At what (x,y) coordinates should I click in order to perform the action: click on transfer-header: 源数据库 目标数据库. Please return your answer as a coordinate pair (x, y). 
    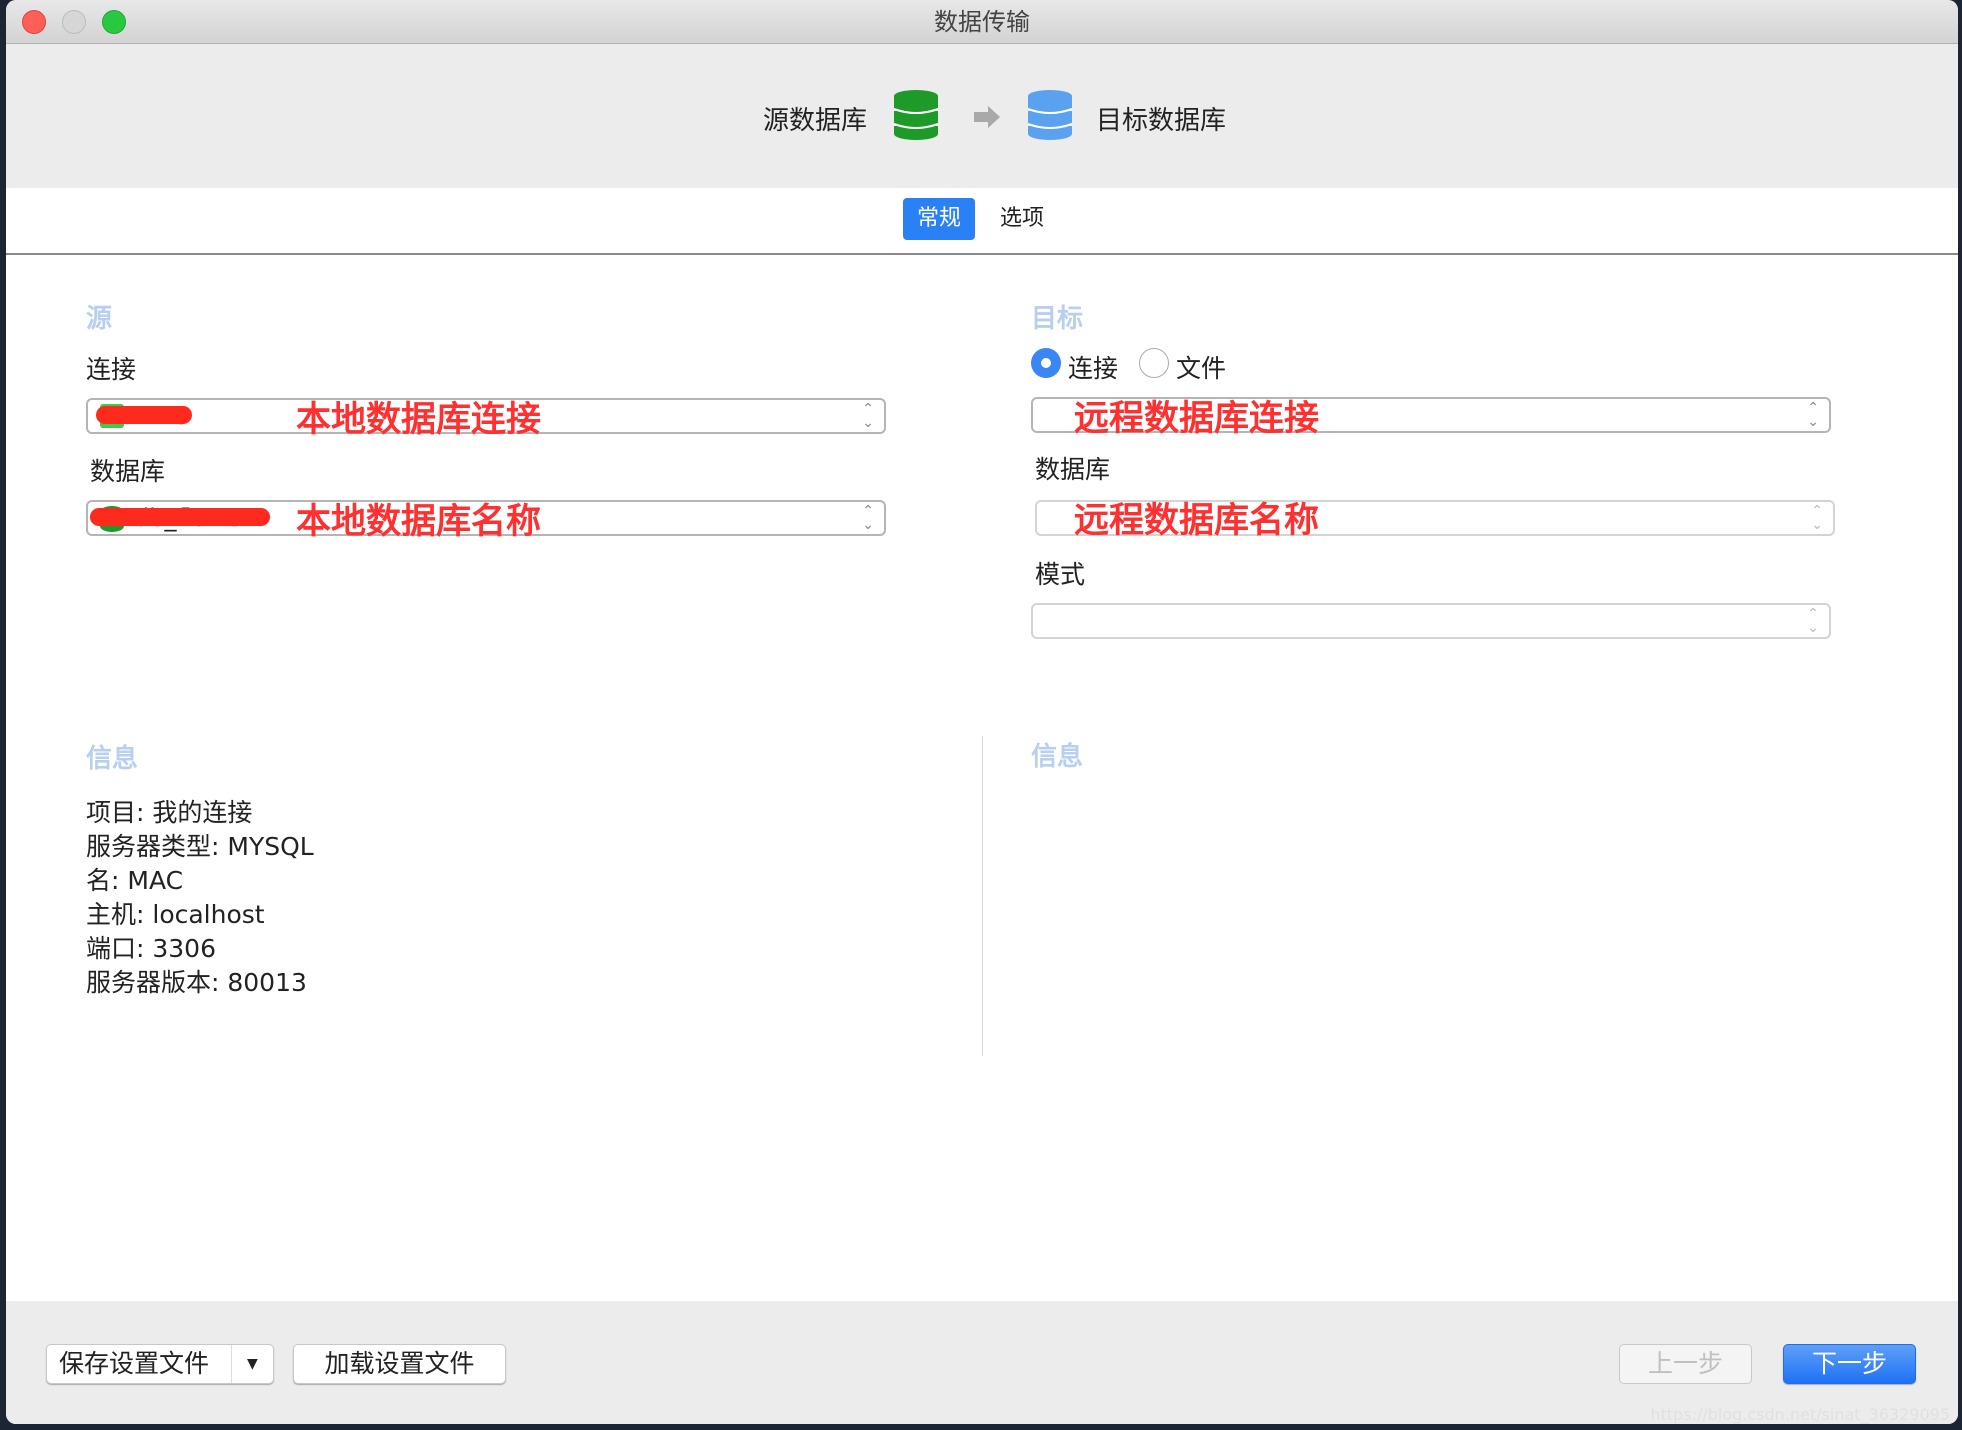
    Looking at the image, I should click on (982, 116).